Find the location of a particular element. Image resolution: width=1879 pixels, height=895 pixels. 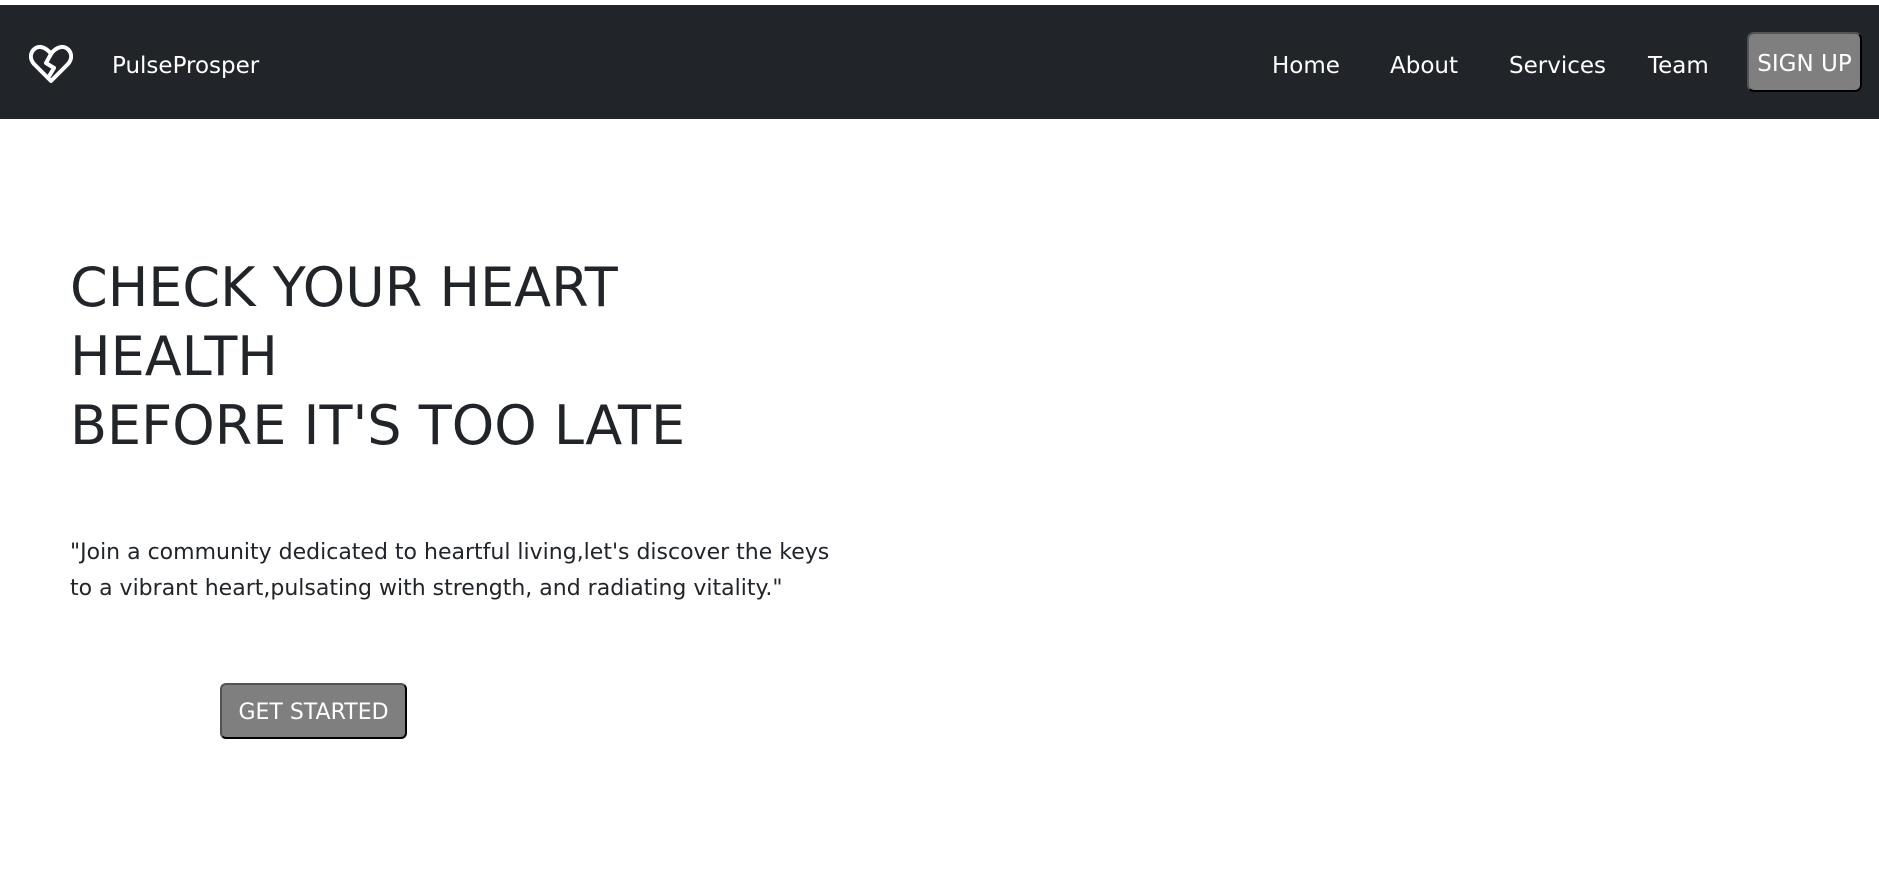

brand-name: PulseProsper is located at coordinates (185, 66).